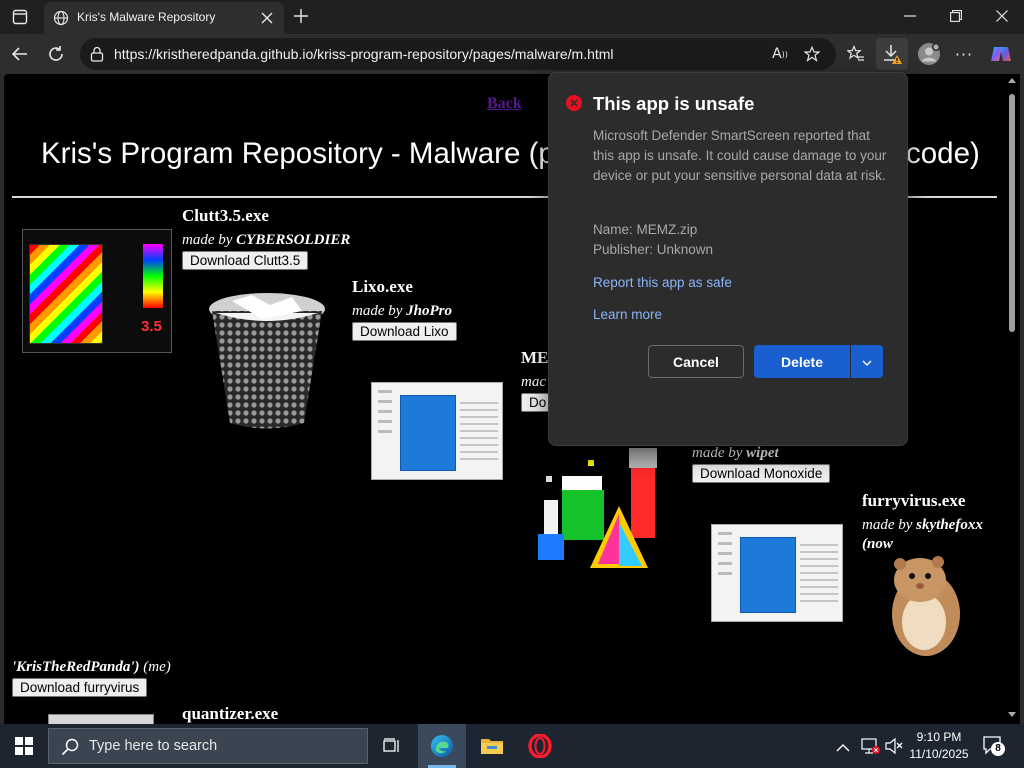 Image resolution: width=1024 pixels, height=768 pixels. Describe the element at coordinates (780, 54) in the screenshot. I see `read-aloud-icon: A))` at that location.